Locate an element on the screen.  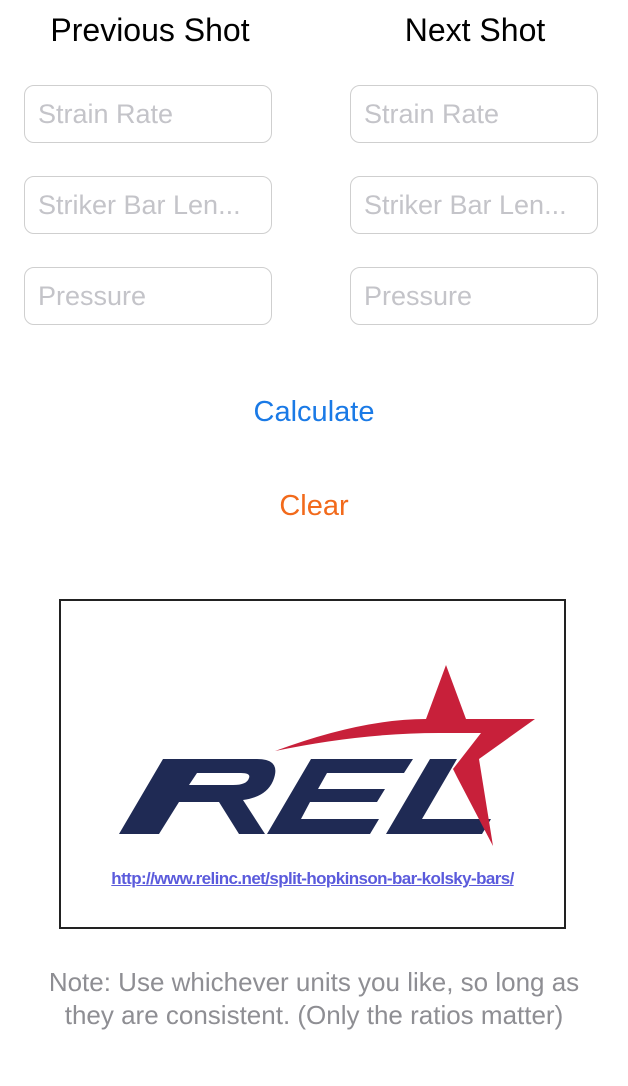
next-strain-rate-input is located at coordinates (474, 114).